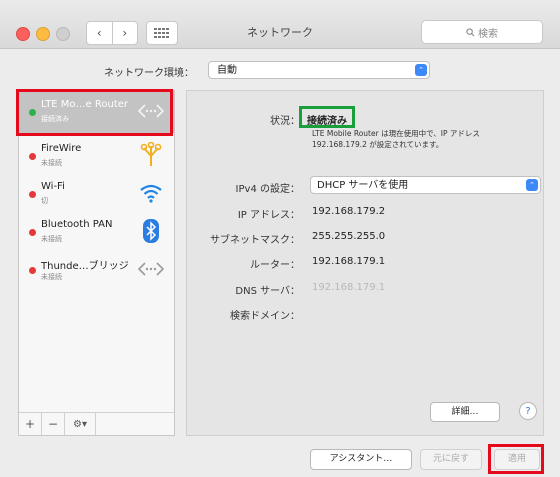 This screenshot has width=560, height=477. What do you see at coordinates (149, 73) in the screenshot?
I see `location-label: ネットワーク環境：` at bounding box center [149, 73].